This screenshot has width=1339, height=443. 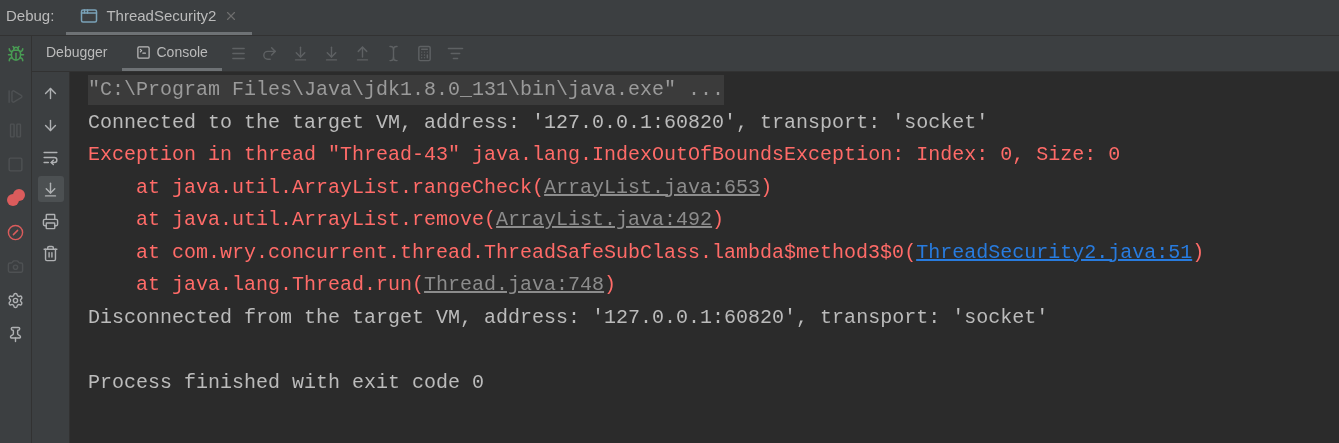 I want to click on debug-label: Debug:, so click(x=30, y=15).